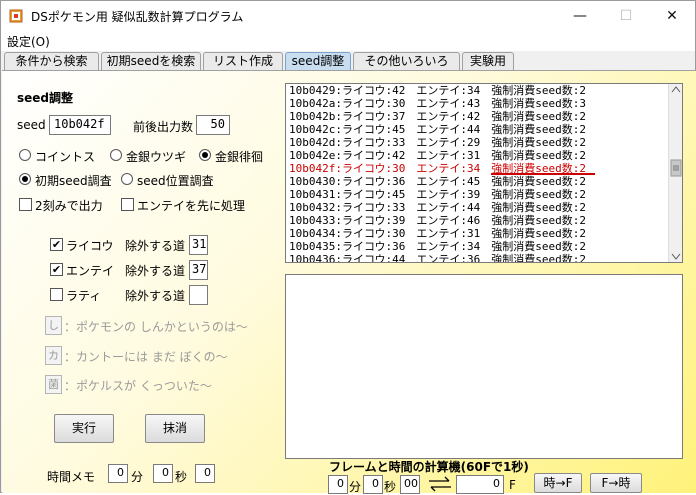 This screenshot has height=495, width=696. I want to click on tab-experimental: 実験用, so click(488, 61).